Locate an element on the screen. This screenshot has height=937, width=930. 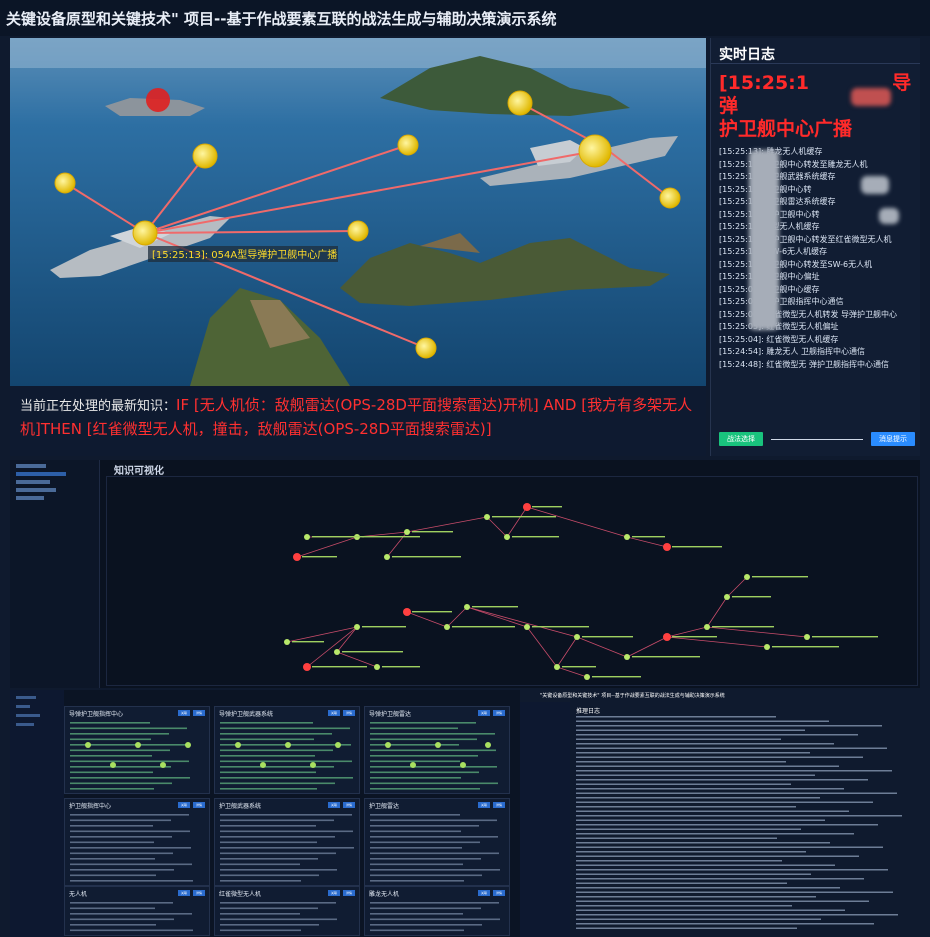
log-entry: [15:25:04]: 红雀微型无人机缓存 is located at coordinates (779, 339).